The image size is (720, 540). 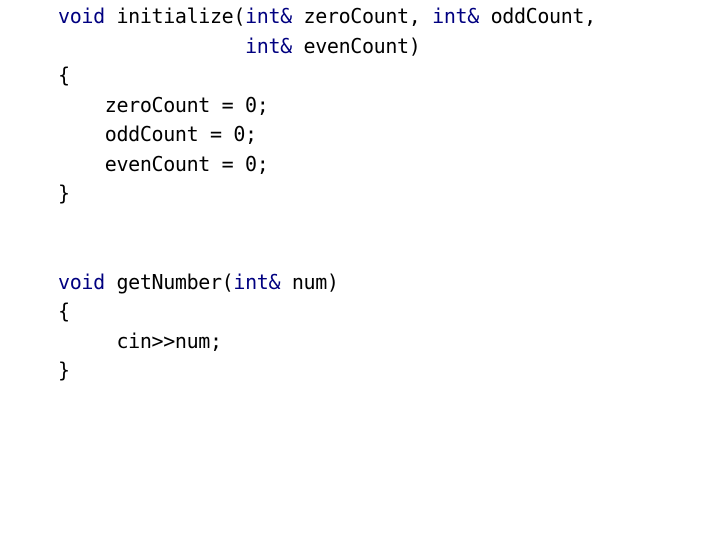 What do you see at coordinates (356, 45) in the screenshot?
I see `code-token: evenCount)` at bounding box center [356, 45].